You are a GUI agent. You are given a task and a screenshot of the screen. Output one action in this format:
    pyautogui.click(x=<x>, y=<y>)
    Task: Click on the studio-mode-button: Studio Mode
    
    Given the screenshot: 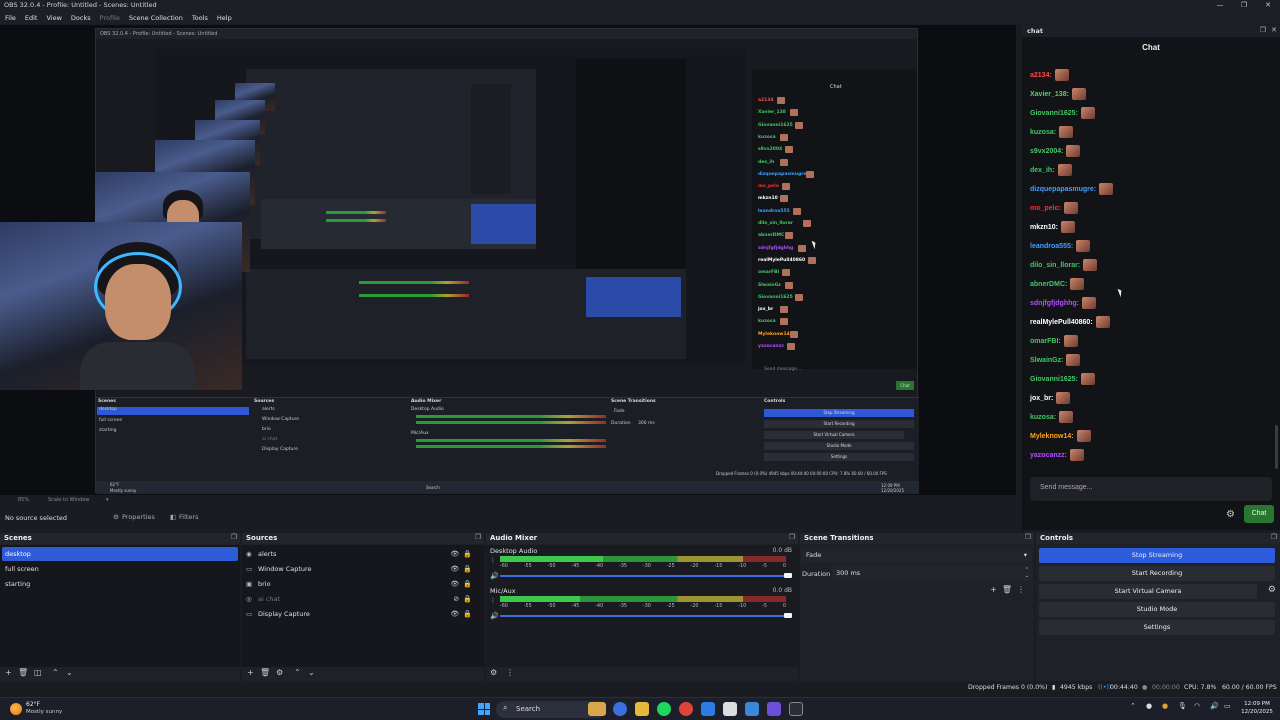 What is the action you would take?
    pyautogui.click(x=1157, y=609)
    